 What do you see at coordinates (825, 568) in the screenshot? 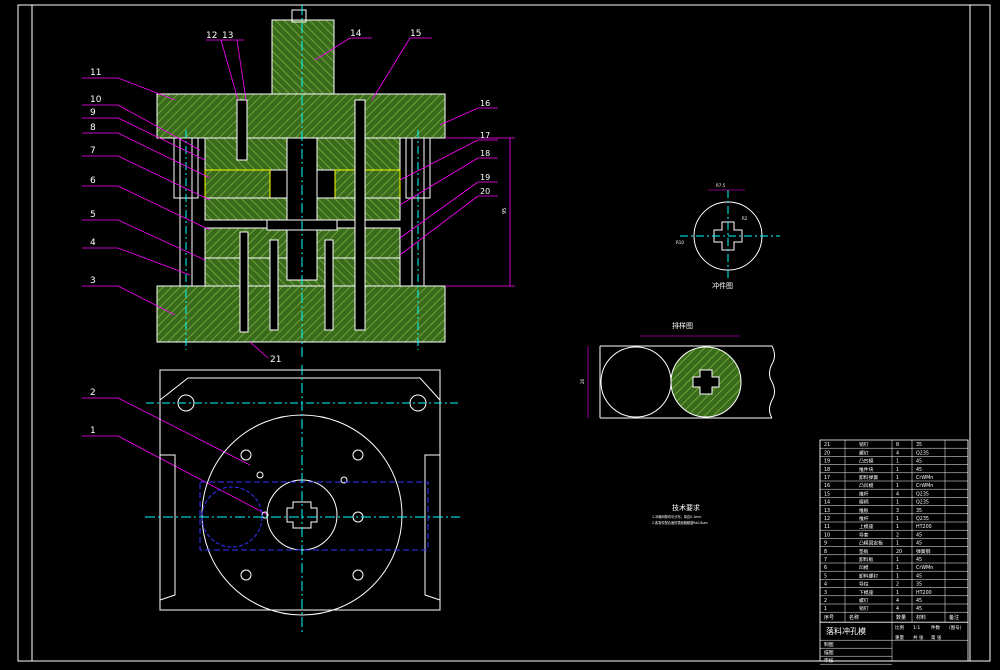
I see `bom-row-number: 6` at bounding box center [825, 568].